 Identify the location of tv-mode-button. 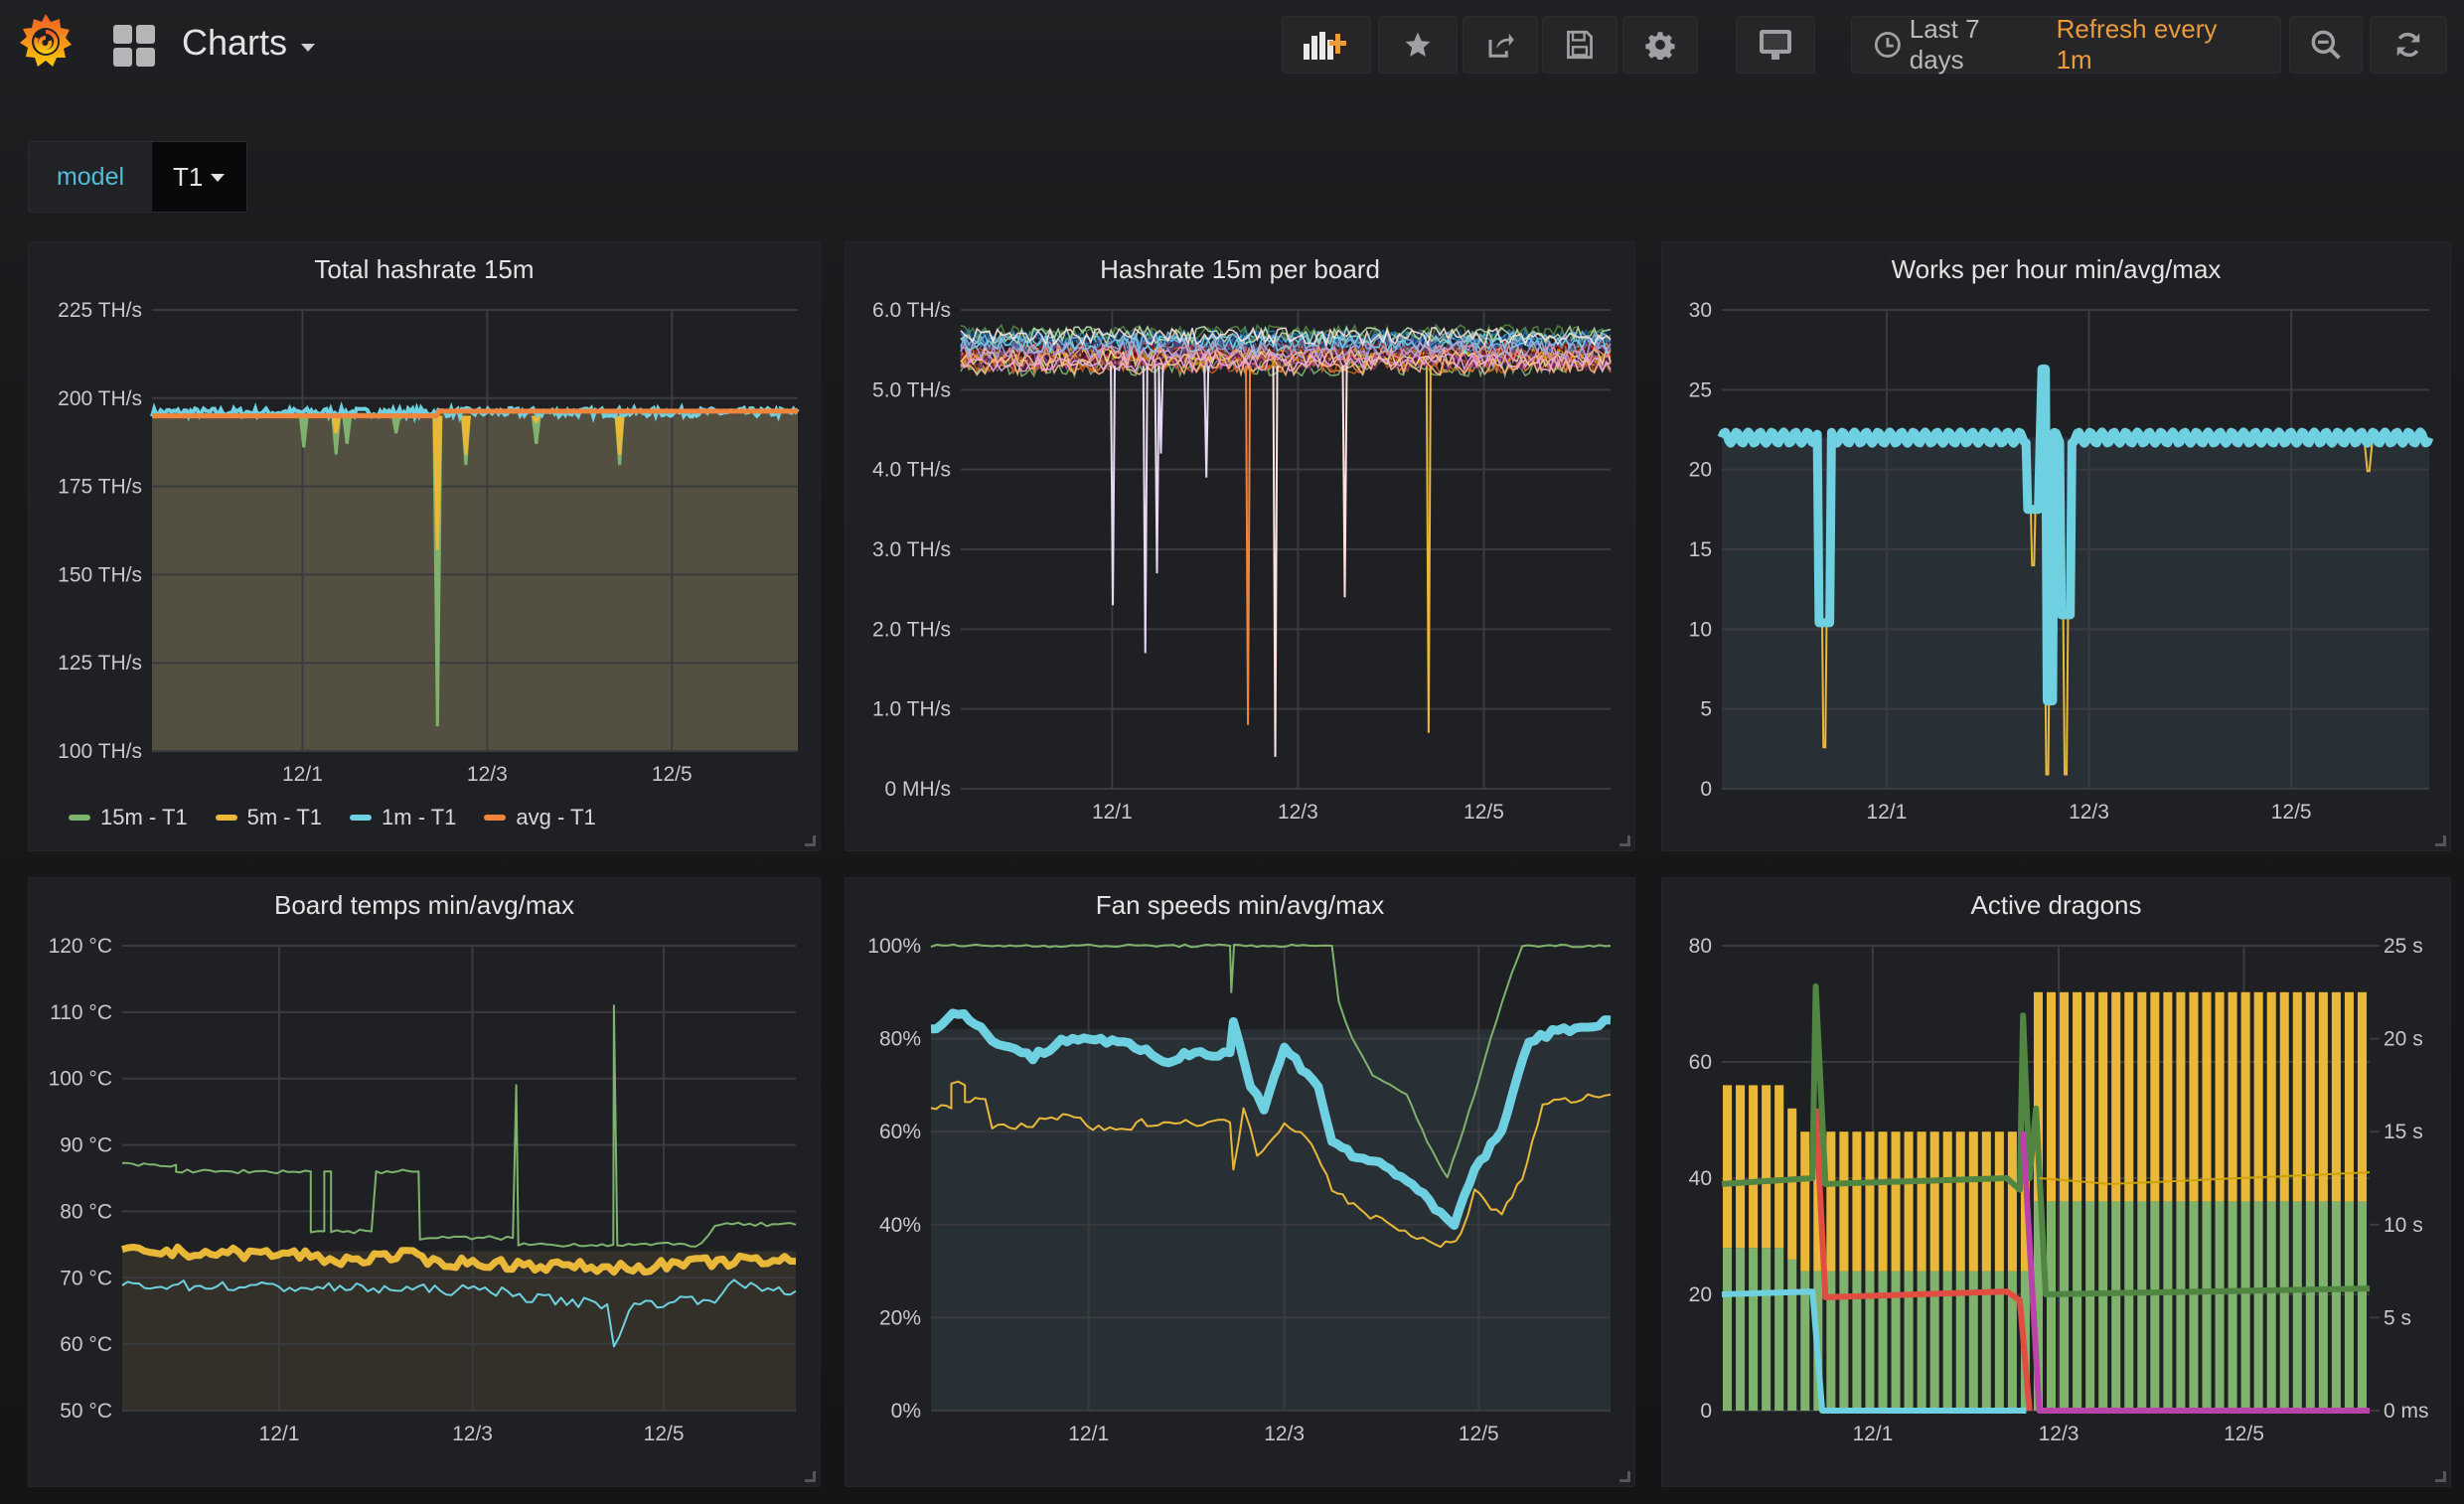
(1775, 45).